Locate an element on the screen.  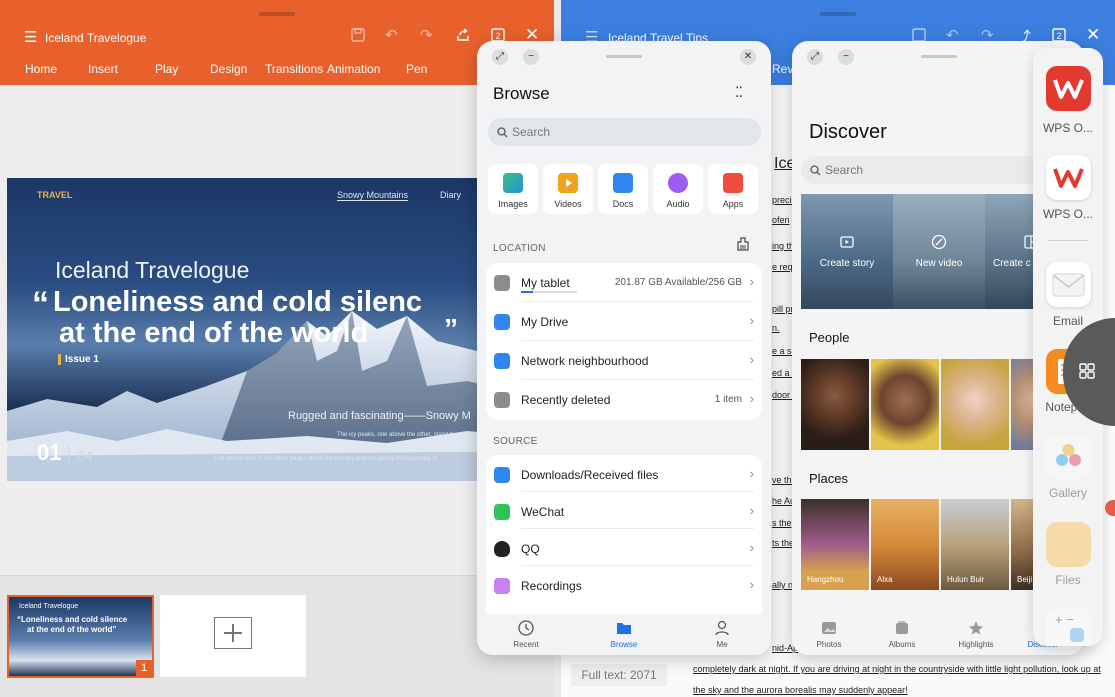
place-hangzhou: Hangzhou is located at coordinates (835, 544).